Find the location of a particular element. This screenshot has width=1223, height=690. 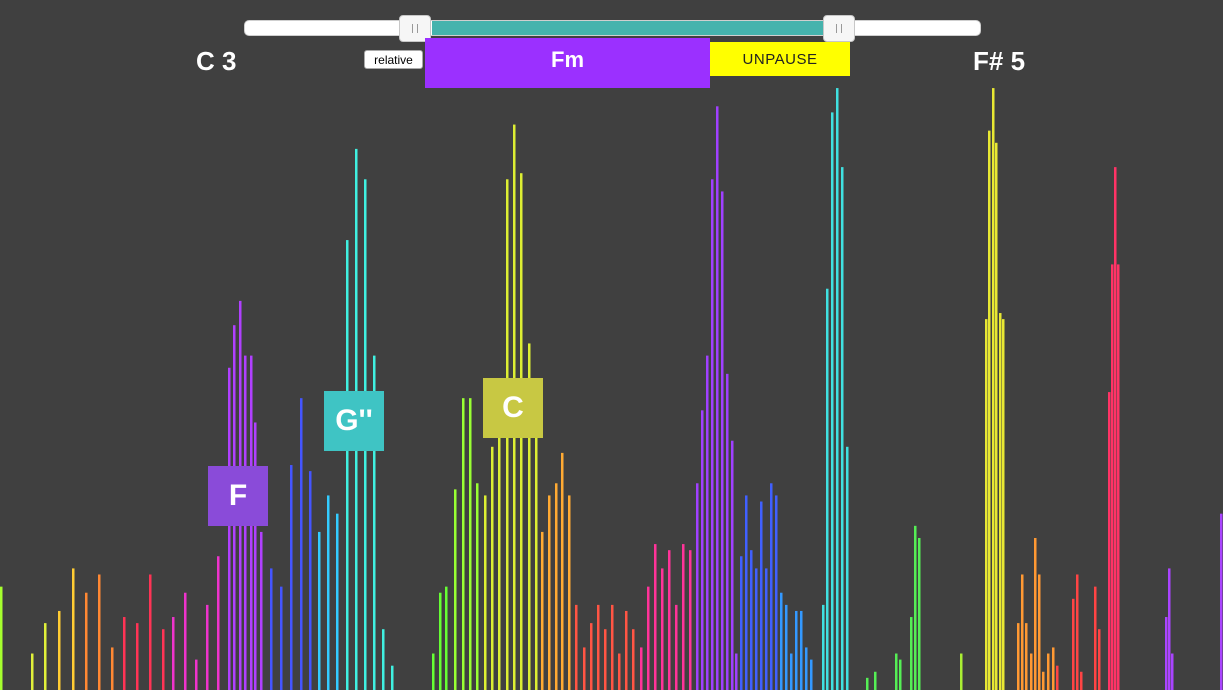

low-note-label: C 3 is located at coordinates (216, 61).